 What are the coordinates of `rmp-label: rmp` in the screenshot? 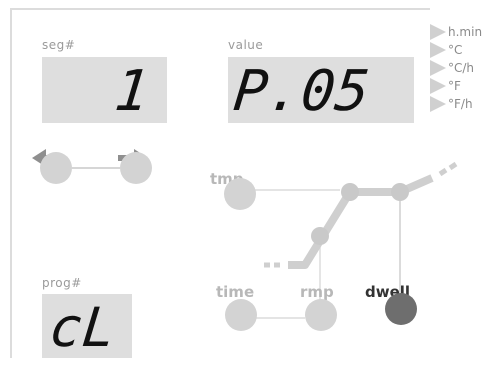 It's located at (317, 292).